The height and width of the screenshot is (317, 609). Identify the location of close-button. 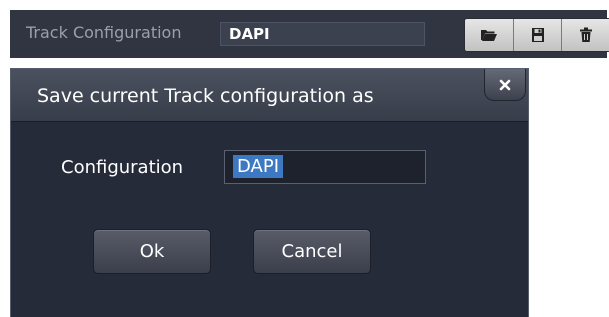
(505, 85).